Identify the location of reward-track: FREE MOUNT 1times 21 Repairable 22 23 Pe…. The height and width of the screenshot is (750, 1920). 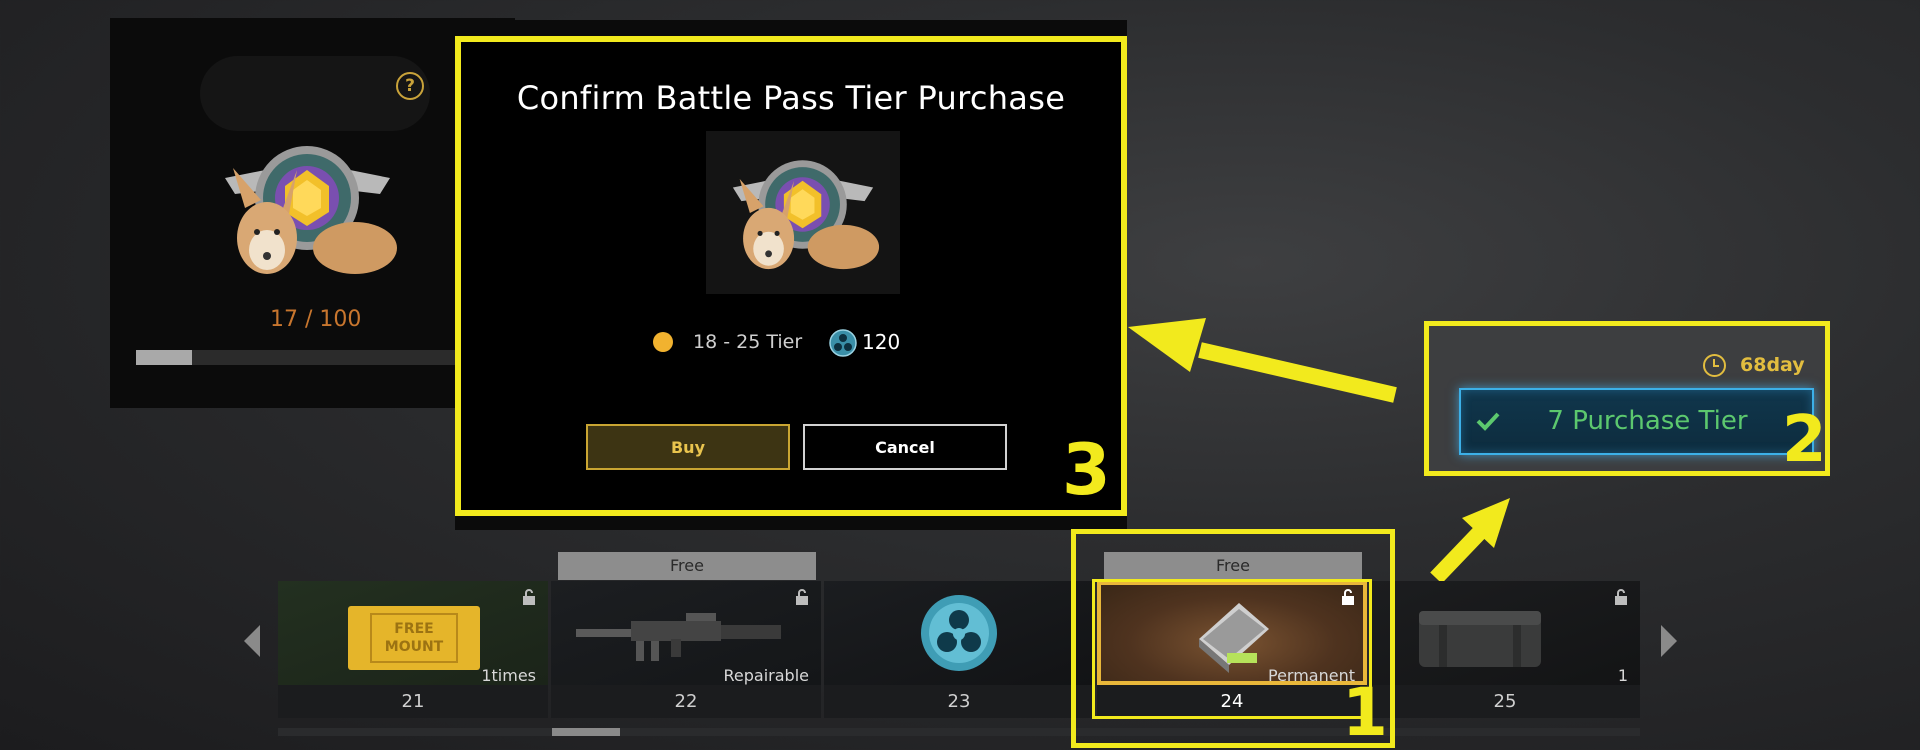
(959, 649).